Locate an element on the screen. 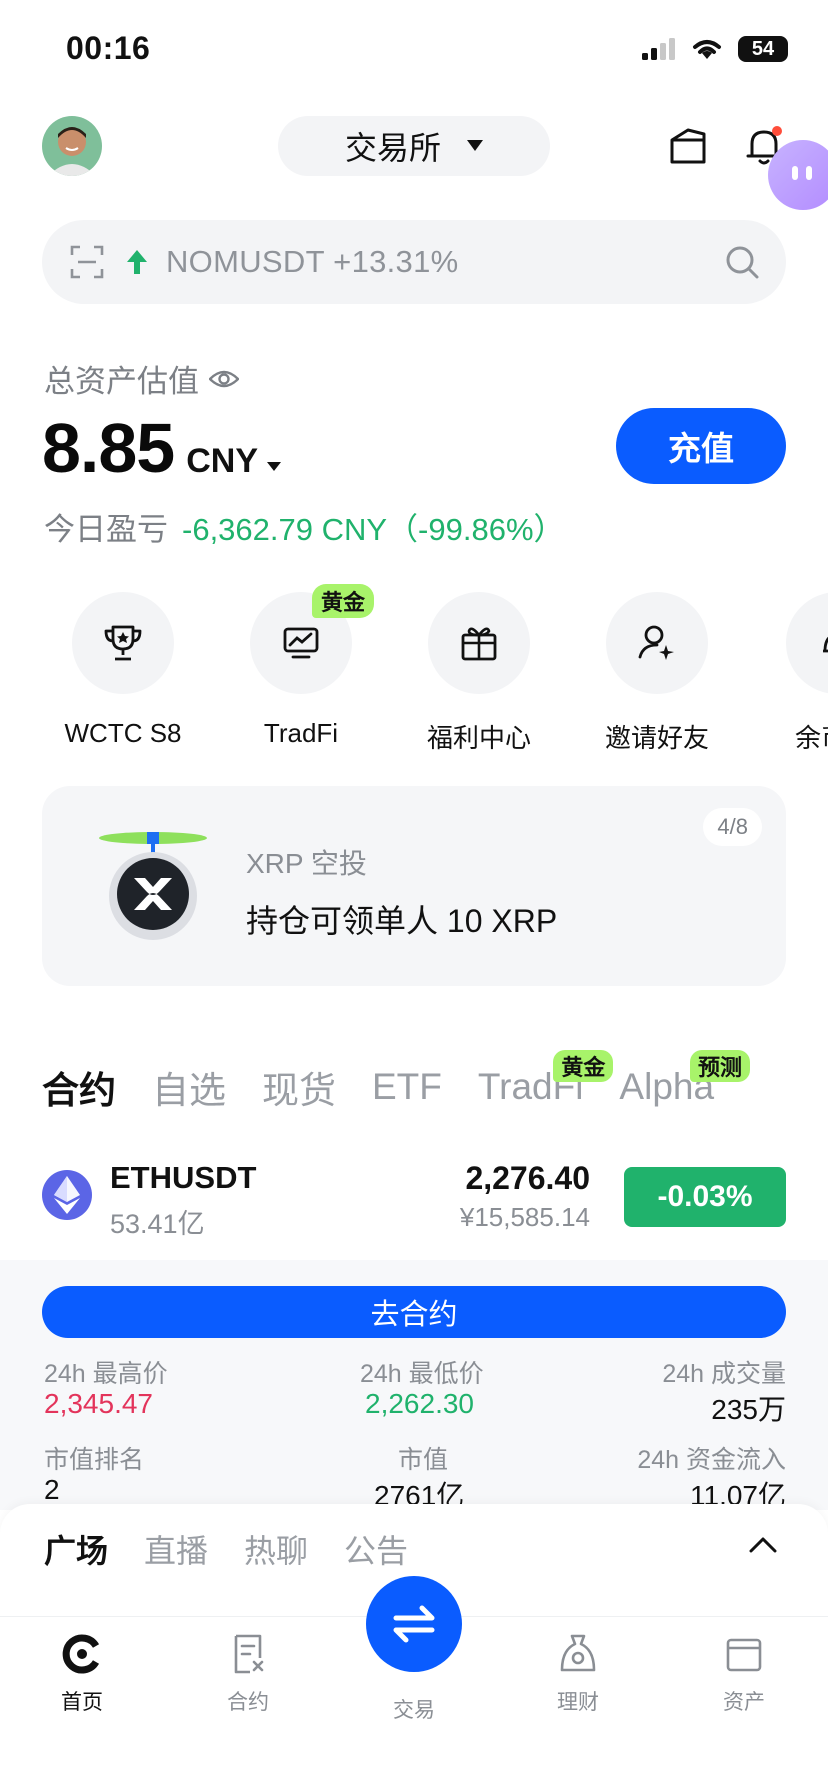 The image size is (828, 1792). search-bar: NOMUSDT +13.31% is located at coordinates (414, 262).